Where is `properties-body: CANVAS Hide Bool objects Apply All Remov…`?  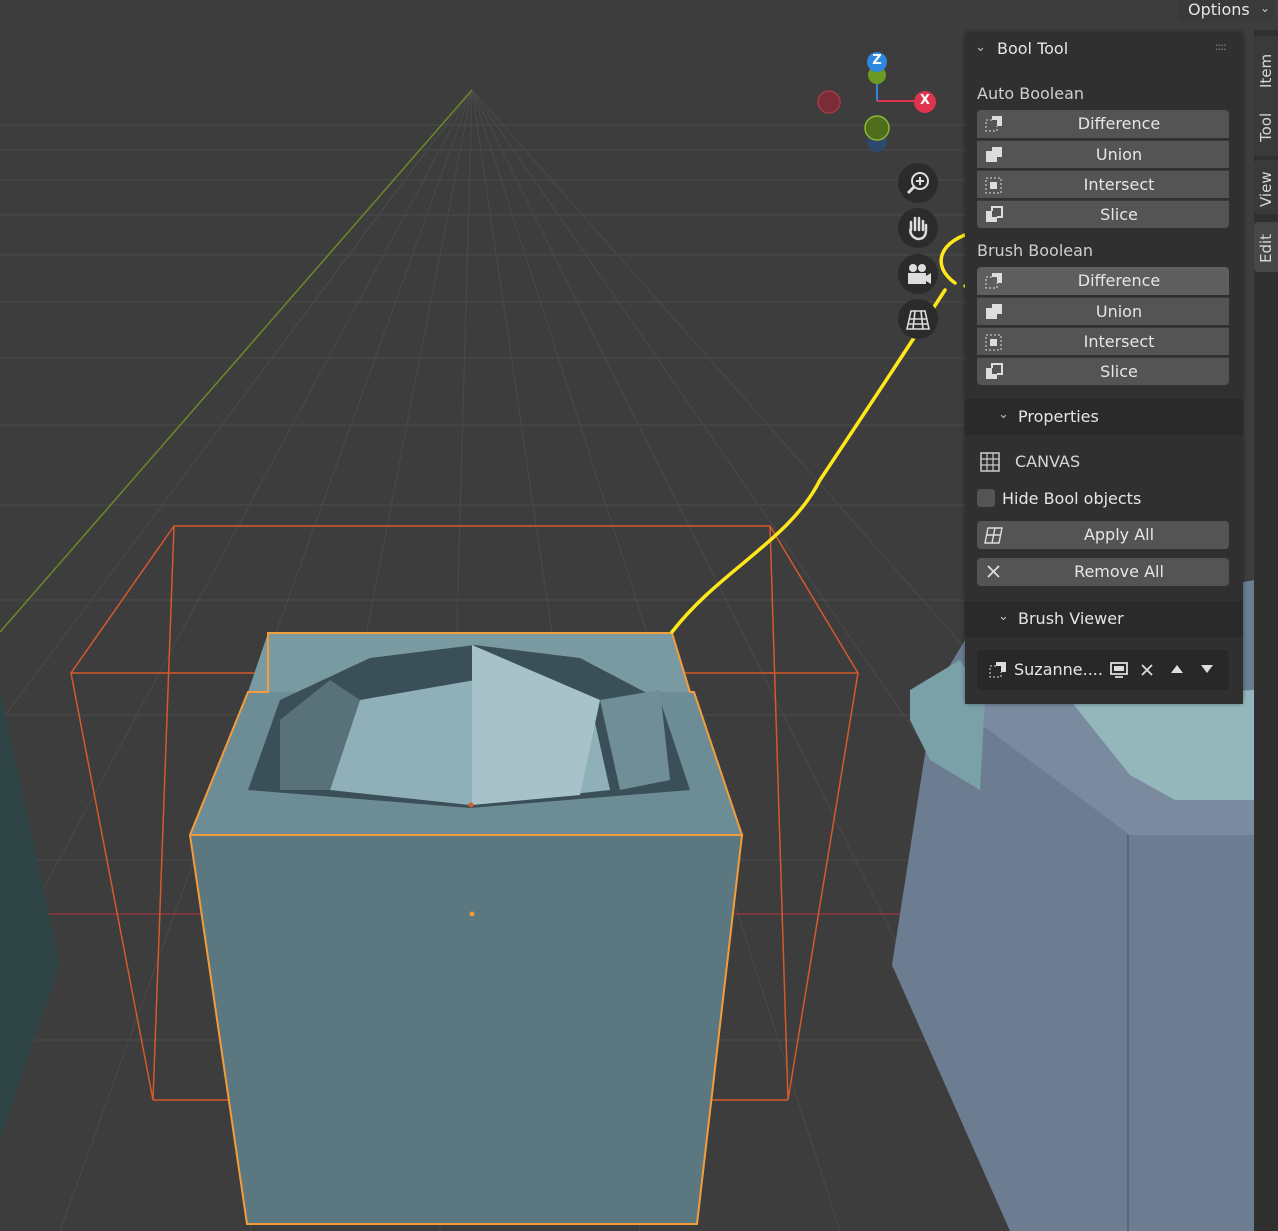 properties-body: CANVAS Hide Bool objects Apply All Remov… is located at coordinates (1104, 518).